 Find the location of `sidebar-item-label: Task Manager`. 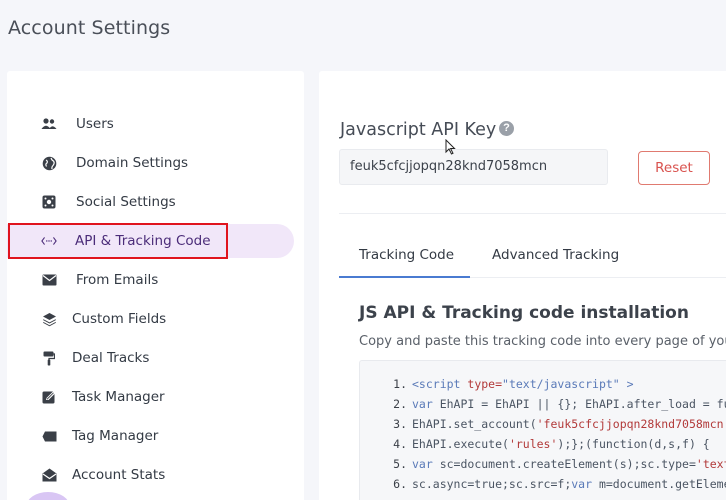

sidebar-item-label: Task Manager is located at coordinates (118, 397).